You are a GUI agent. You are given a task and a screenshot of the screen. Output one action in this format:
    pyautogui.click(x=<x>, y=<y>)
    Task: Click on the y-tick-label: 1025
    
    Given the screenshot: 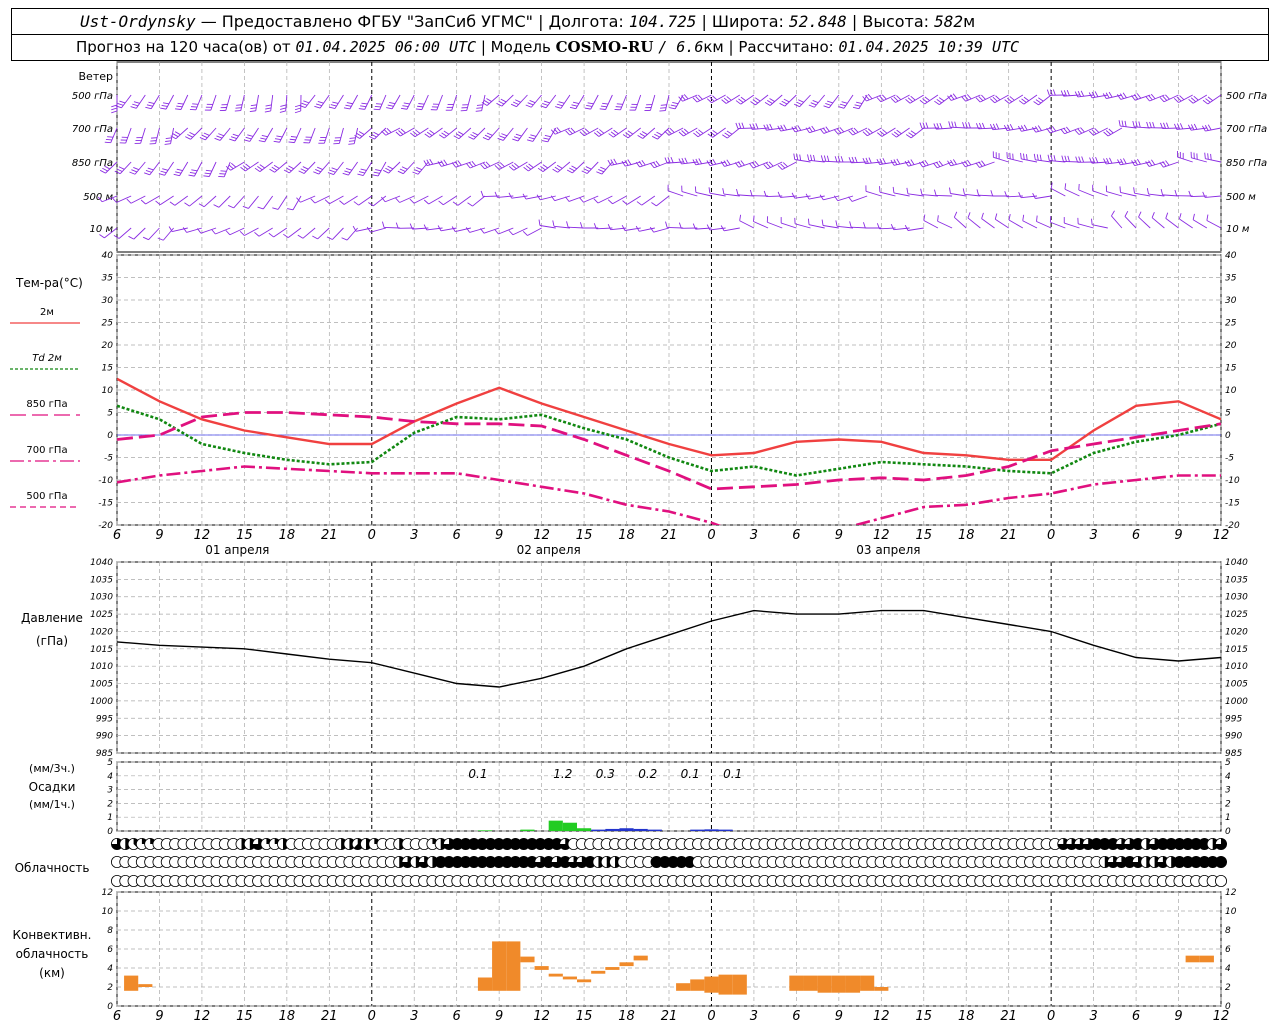 What is the action you would take?
    pyautogui.click(x=101, y=615)
    